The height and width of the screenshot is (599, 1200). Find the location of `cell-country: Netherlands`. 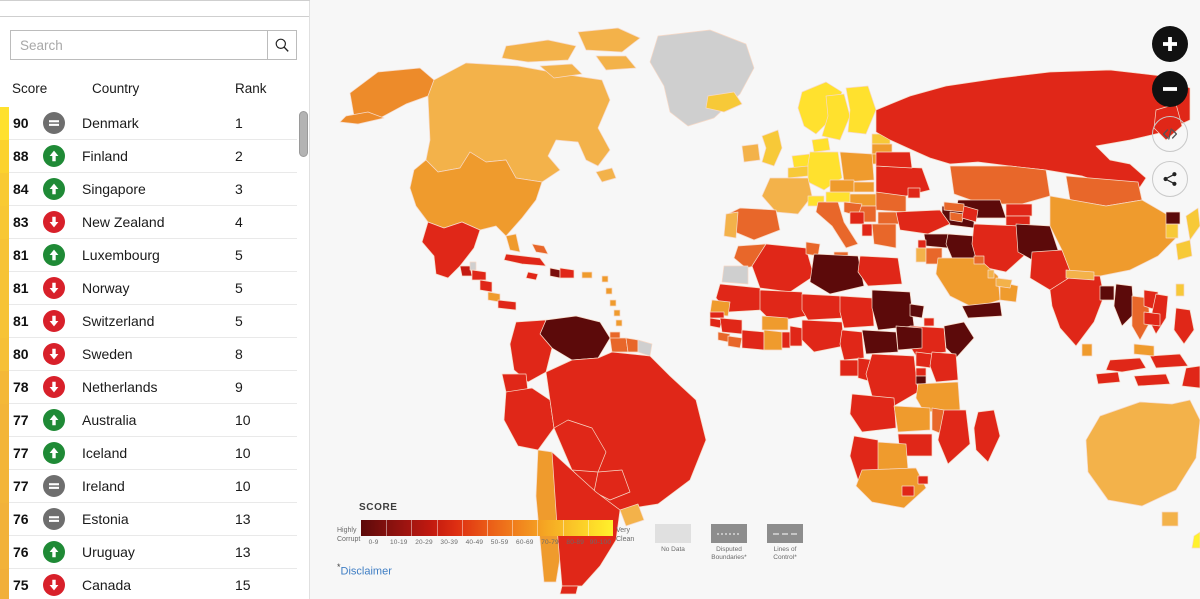

cell-country: Netherlands is located at coordinates (120, 387).